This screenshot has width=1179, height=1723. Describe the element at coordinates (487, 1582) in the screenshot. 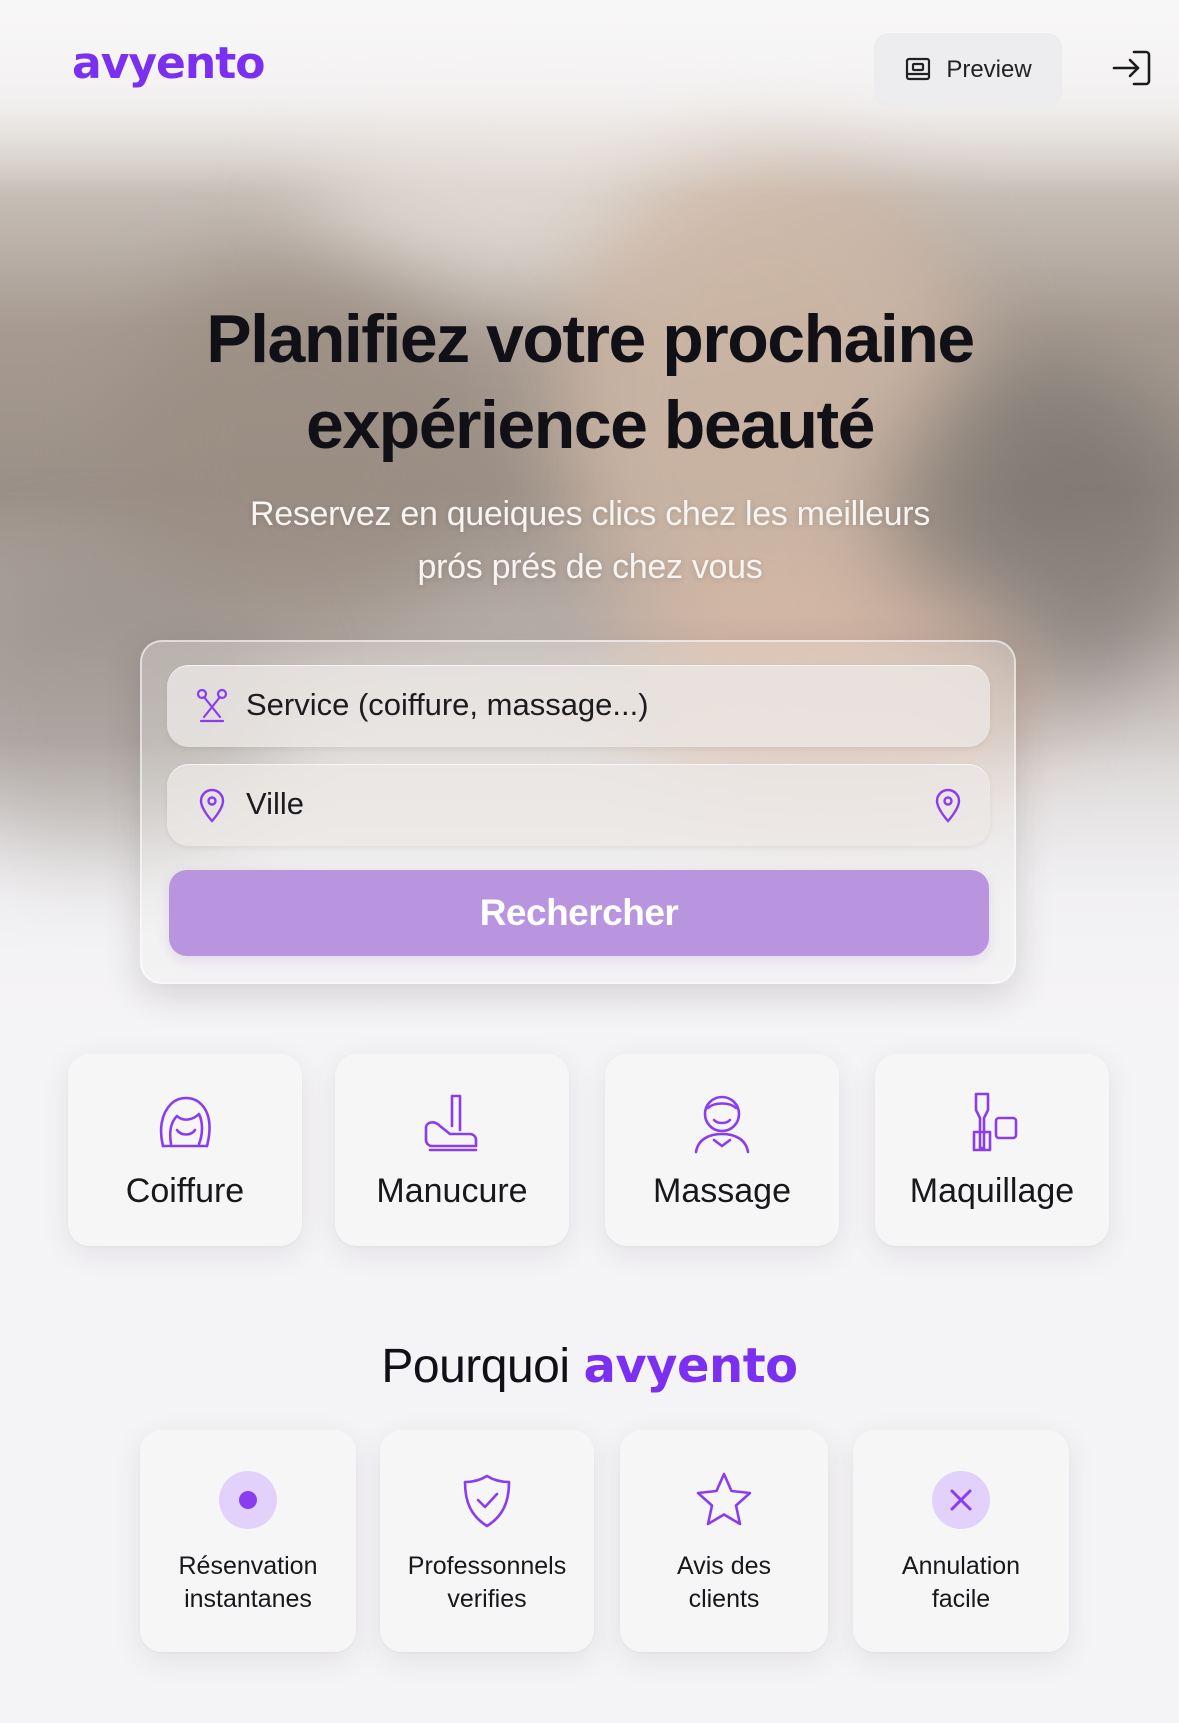

I see `feature-label: Professonnels verifies` at that location.